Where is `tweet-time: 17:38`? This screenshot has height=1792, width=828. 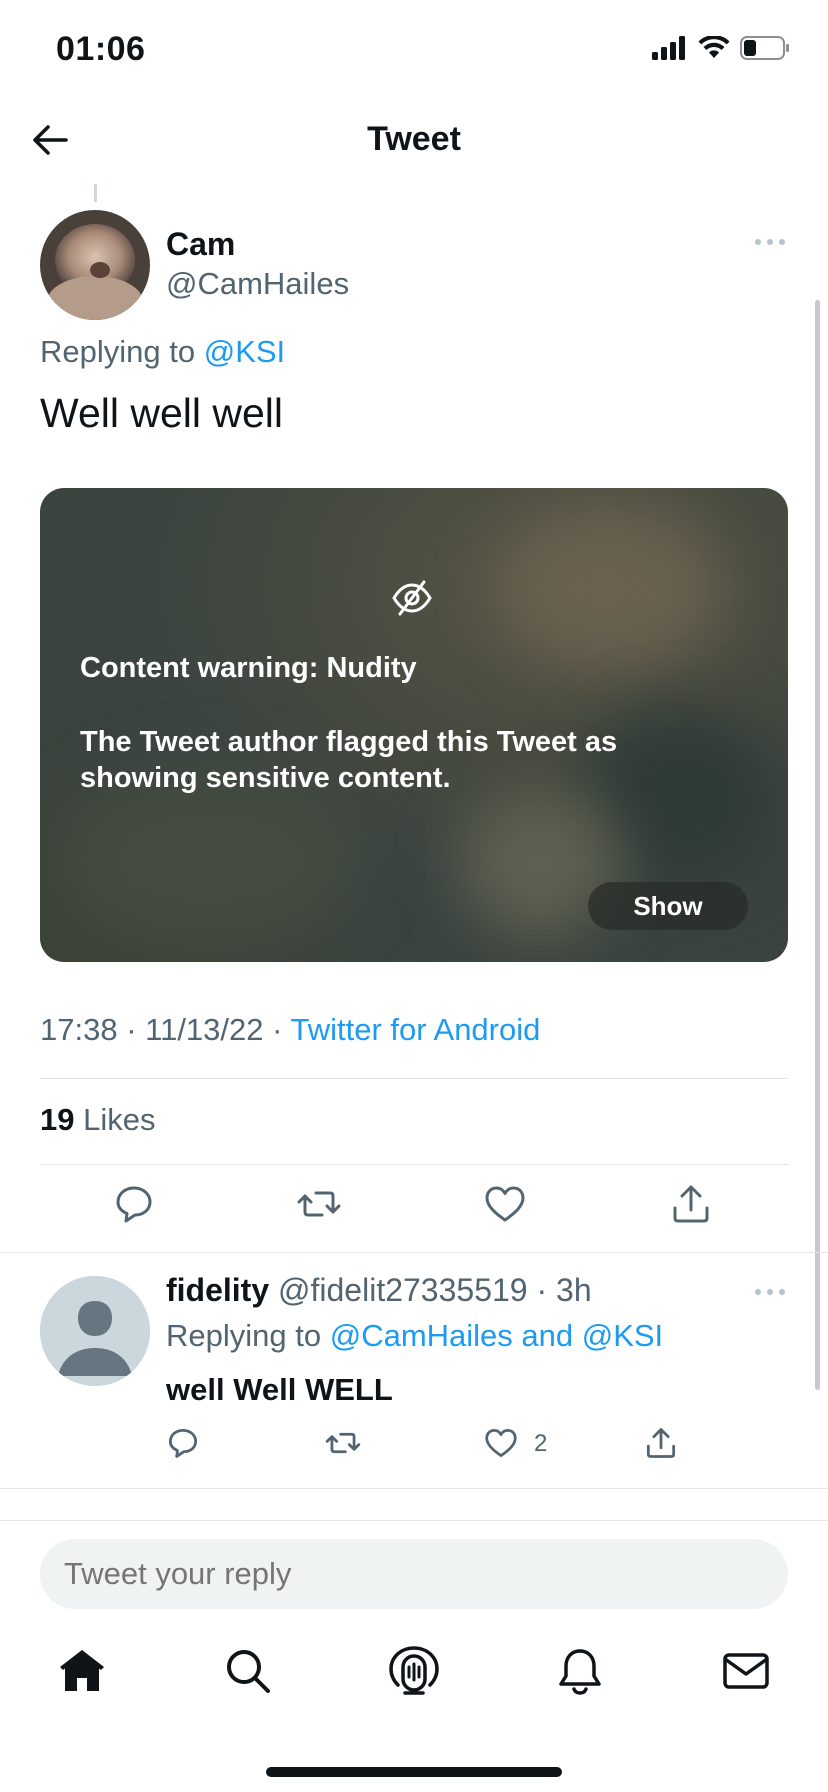 tweet-time: 17:38 is located at coordinates (79, 1029).